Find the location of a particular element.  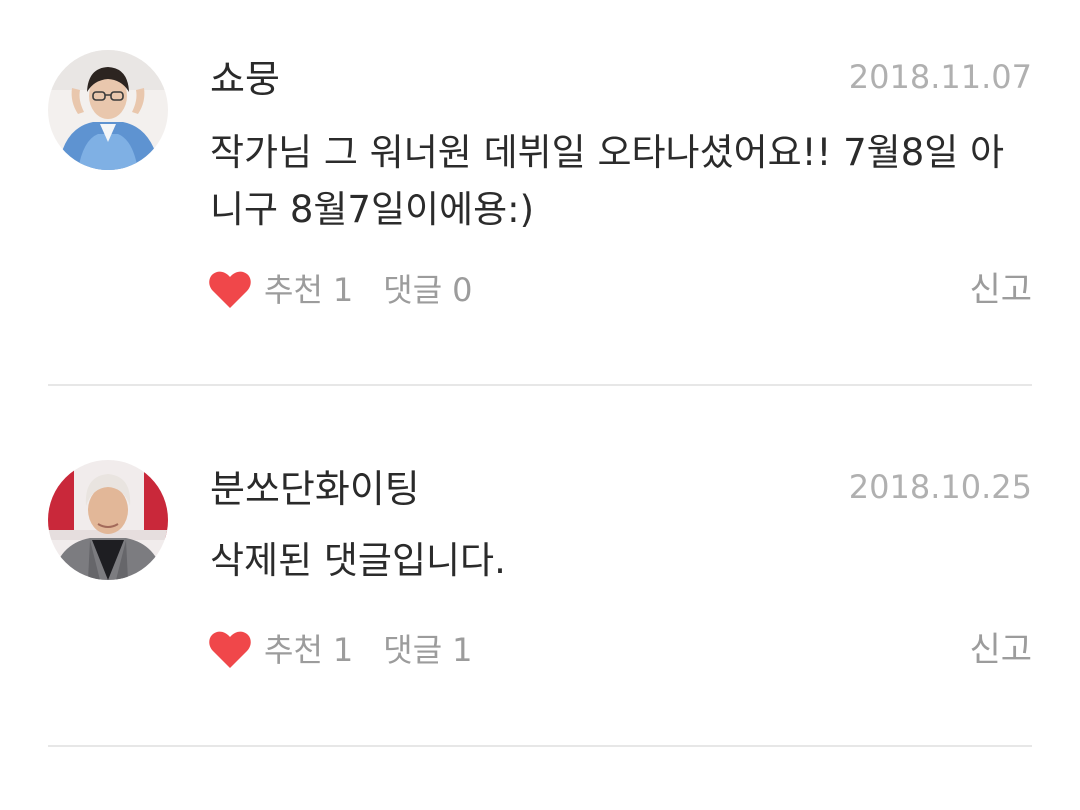

username: 분쏘단화이팅 is located at coordinates (315, 489).